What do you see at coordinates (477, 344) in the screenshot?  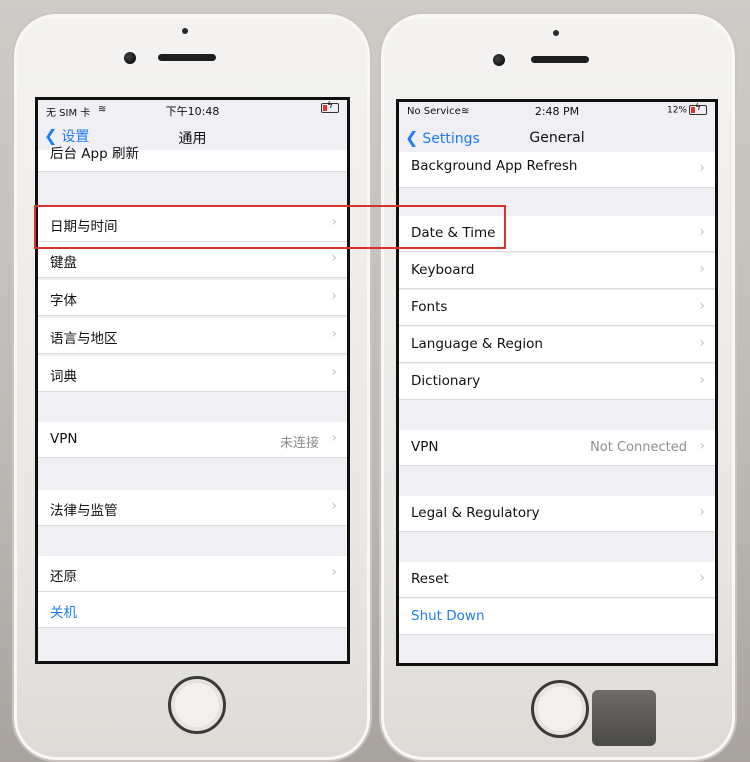 I see `row-label: Language & Region` at bounding box center [477, 344].